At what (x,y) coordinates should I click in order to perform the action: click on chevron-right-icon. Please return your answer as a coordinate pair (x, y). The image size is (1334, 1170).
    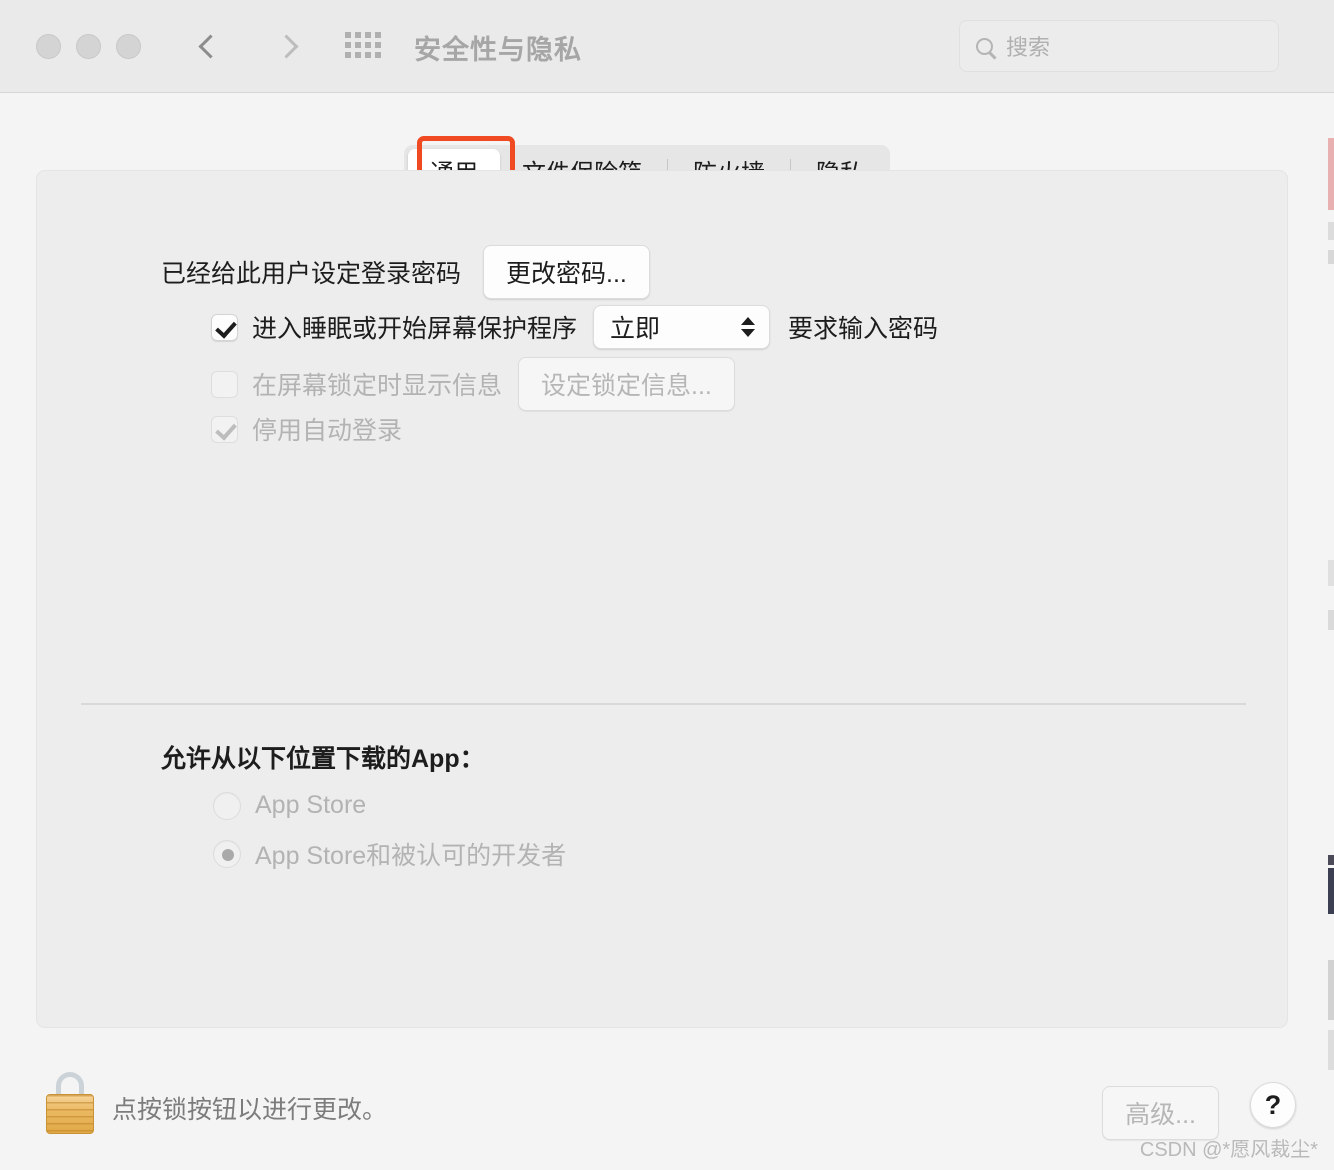
    Looking at the image, I should click on (286, 46).